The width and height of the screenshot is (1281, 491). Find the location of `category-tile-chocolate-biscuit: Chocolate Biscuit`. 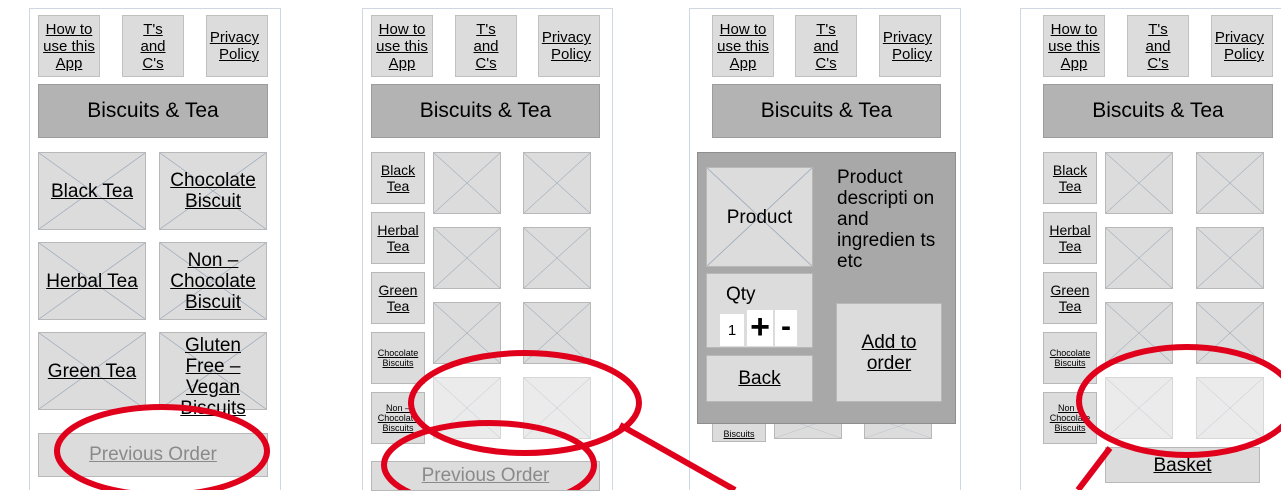

category-tile-chocolate-biscuit: Chocolate Biscuit is located at coordinates (213, 191).